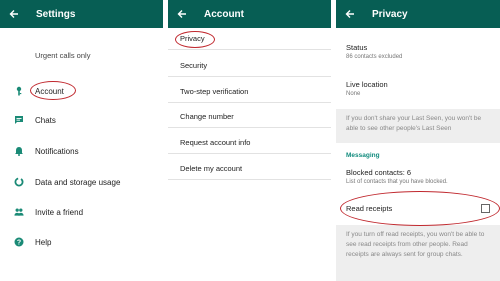 This screenshot has width=500, height=281. I want to click on messaging-section-header: Messaging, so click(363, 155).